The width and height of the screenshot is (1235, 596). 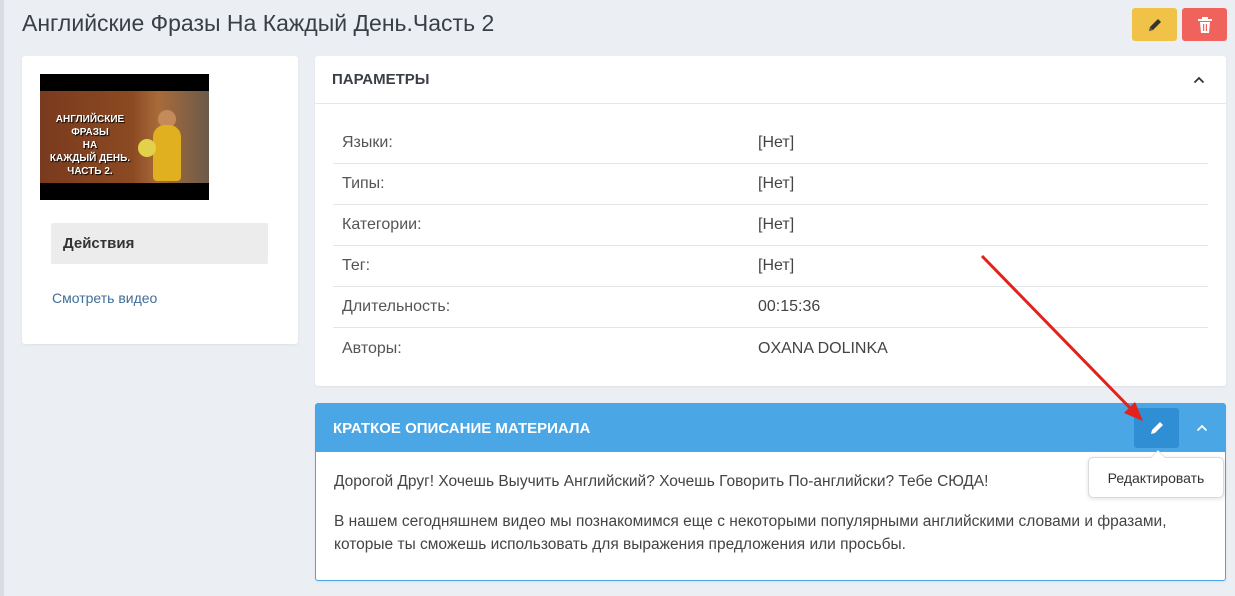 What do you see at coordinates (258, 23) in the screenshot?
I see `page-title: Английские Фразы На Каждый День.Часть 2` at bounding box center [258, 23].